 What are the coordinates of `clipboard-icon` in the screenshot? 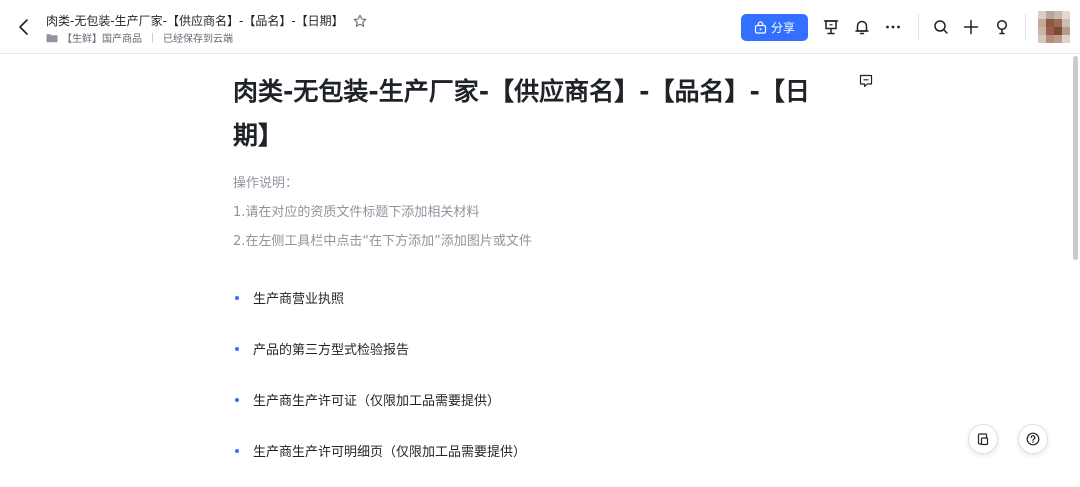 It's located at (983, 439).